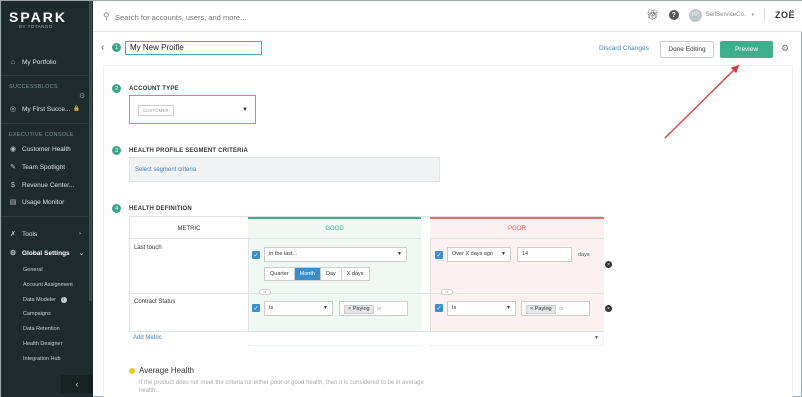 The image size is (802, 397). What do you see at coordinates (695, 15) in the screenshot?
I see `avatar: PP` at bounding box center [695, 15].